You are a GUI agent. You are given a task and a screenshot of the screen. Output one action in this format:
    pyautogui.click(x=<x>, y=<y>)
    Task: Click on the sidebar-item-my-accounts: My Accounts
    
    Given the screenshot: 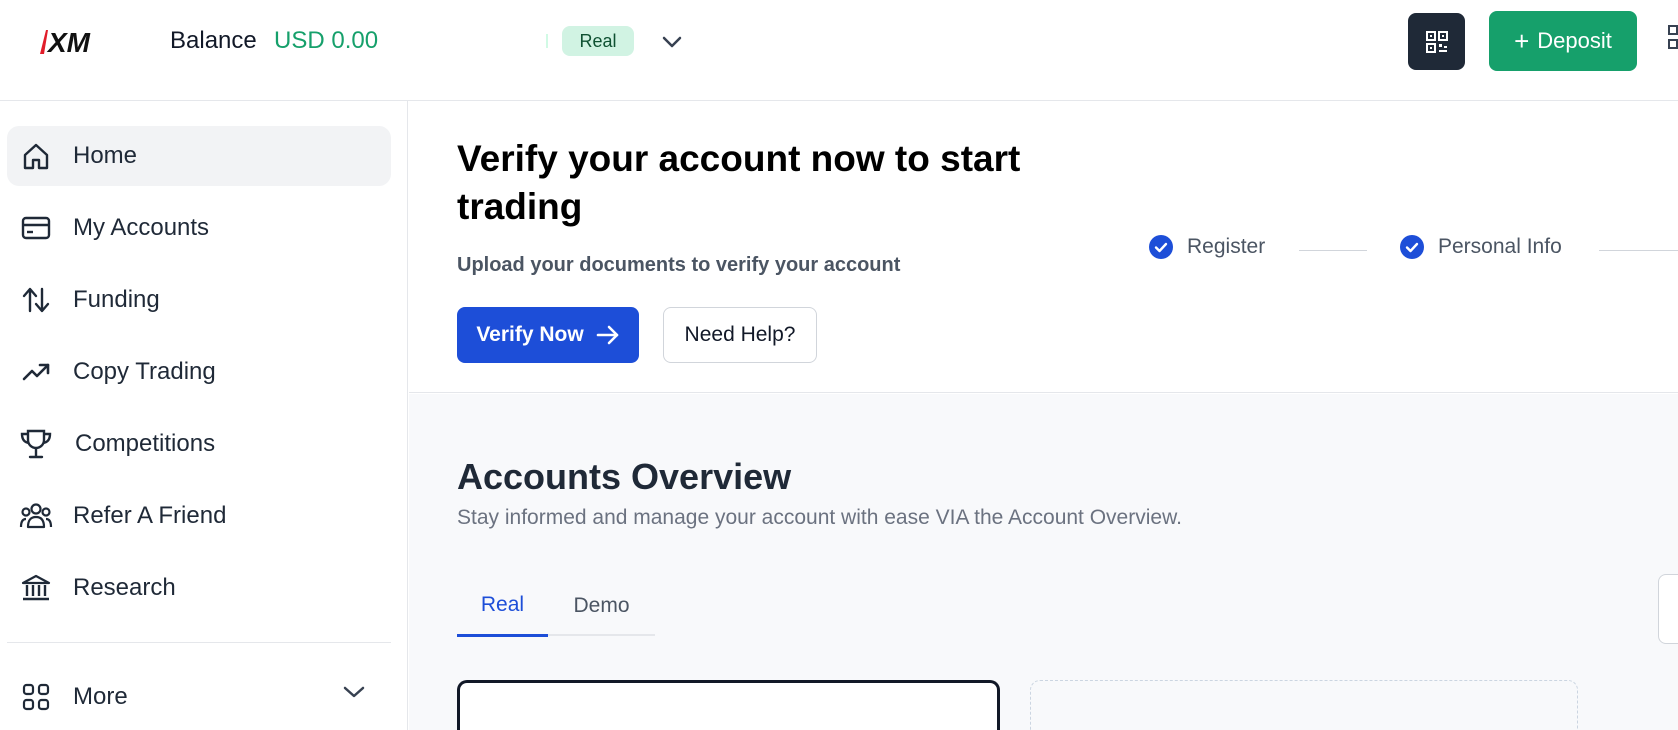 What is the action you would take?
    pyautogui.click(x=199, y=228)
    